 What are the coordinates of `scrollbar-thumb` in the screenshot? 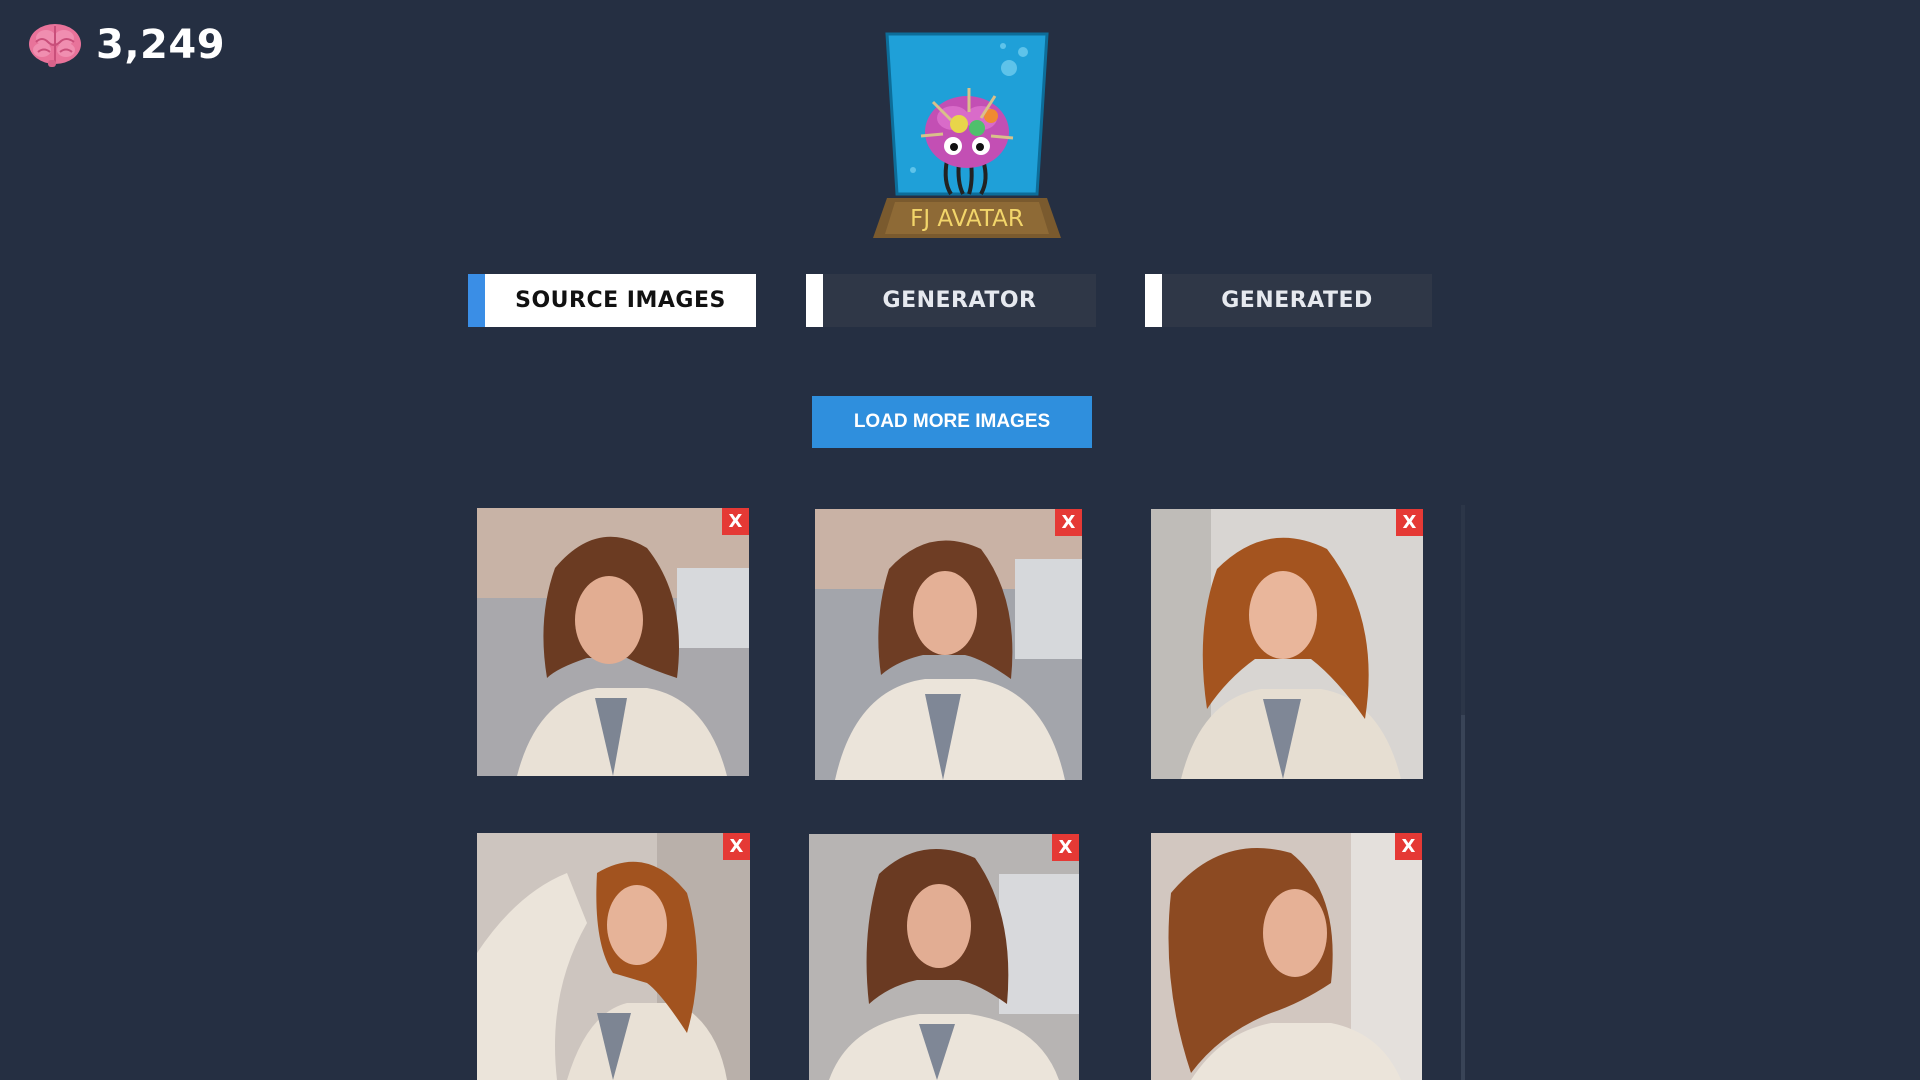 It's located at (1463, 897).